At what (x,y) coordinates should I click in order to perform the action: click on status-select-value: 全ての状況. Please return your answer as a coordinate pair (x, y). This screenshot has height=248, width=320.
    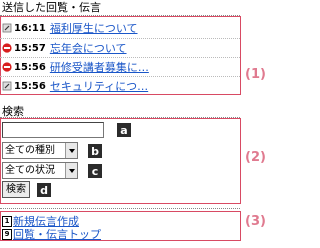
    Looking at the image, I should click on (30, 170).